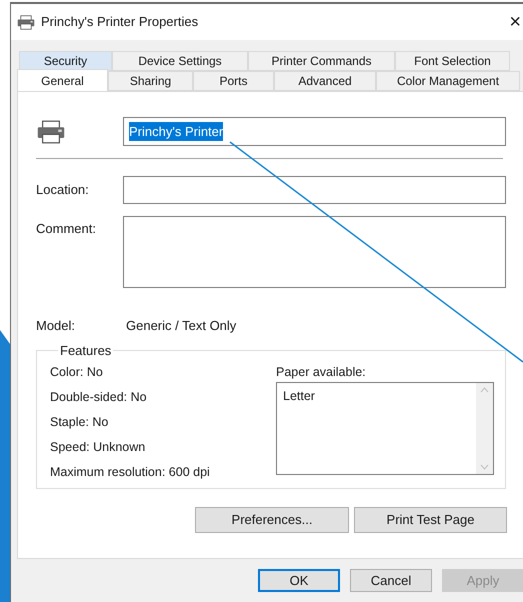 Image resolution: width=523 pixels, height=602 pixels. Describe the element at coordinates (176, 132) in the screenshot. I see `printer-name-text: Princhy's Printer` at that location.